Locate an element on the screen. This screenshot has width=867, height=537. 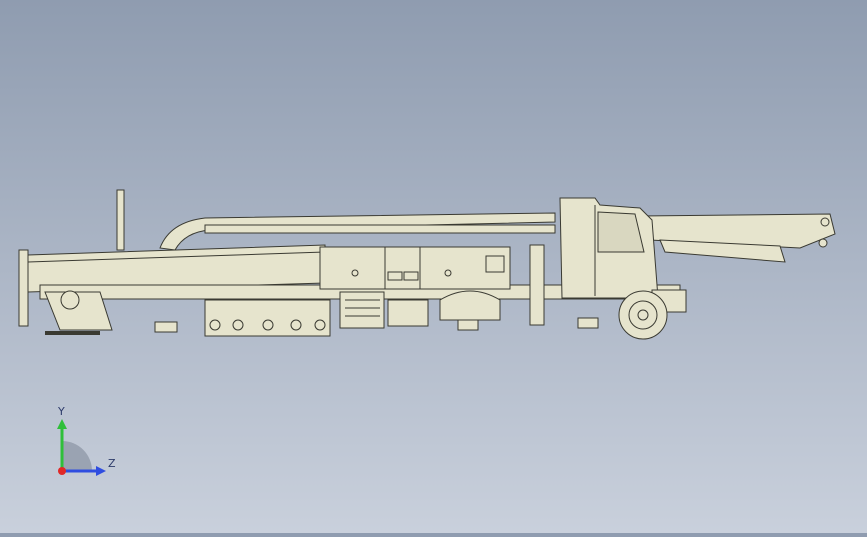
rear-outrigger-post is located at coordinates (23, 288).